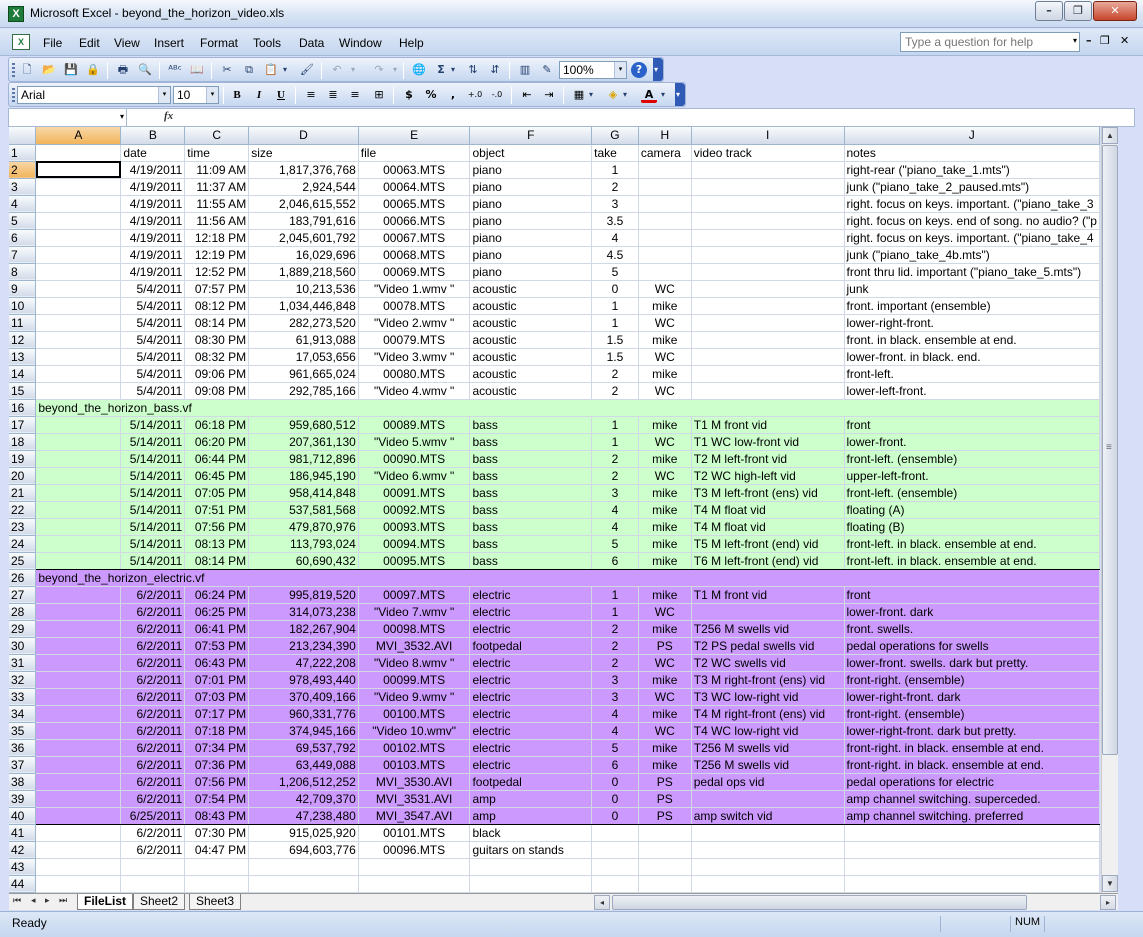 The image size is (1143, 937). Describe the element at coordinates (68, 117) in the screenshot. I see `name-box: ▾` at that location.